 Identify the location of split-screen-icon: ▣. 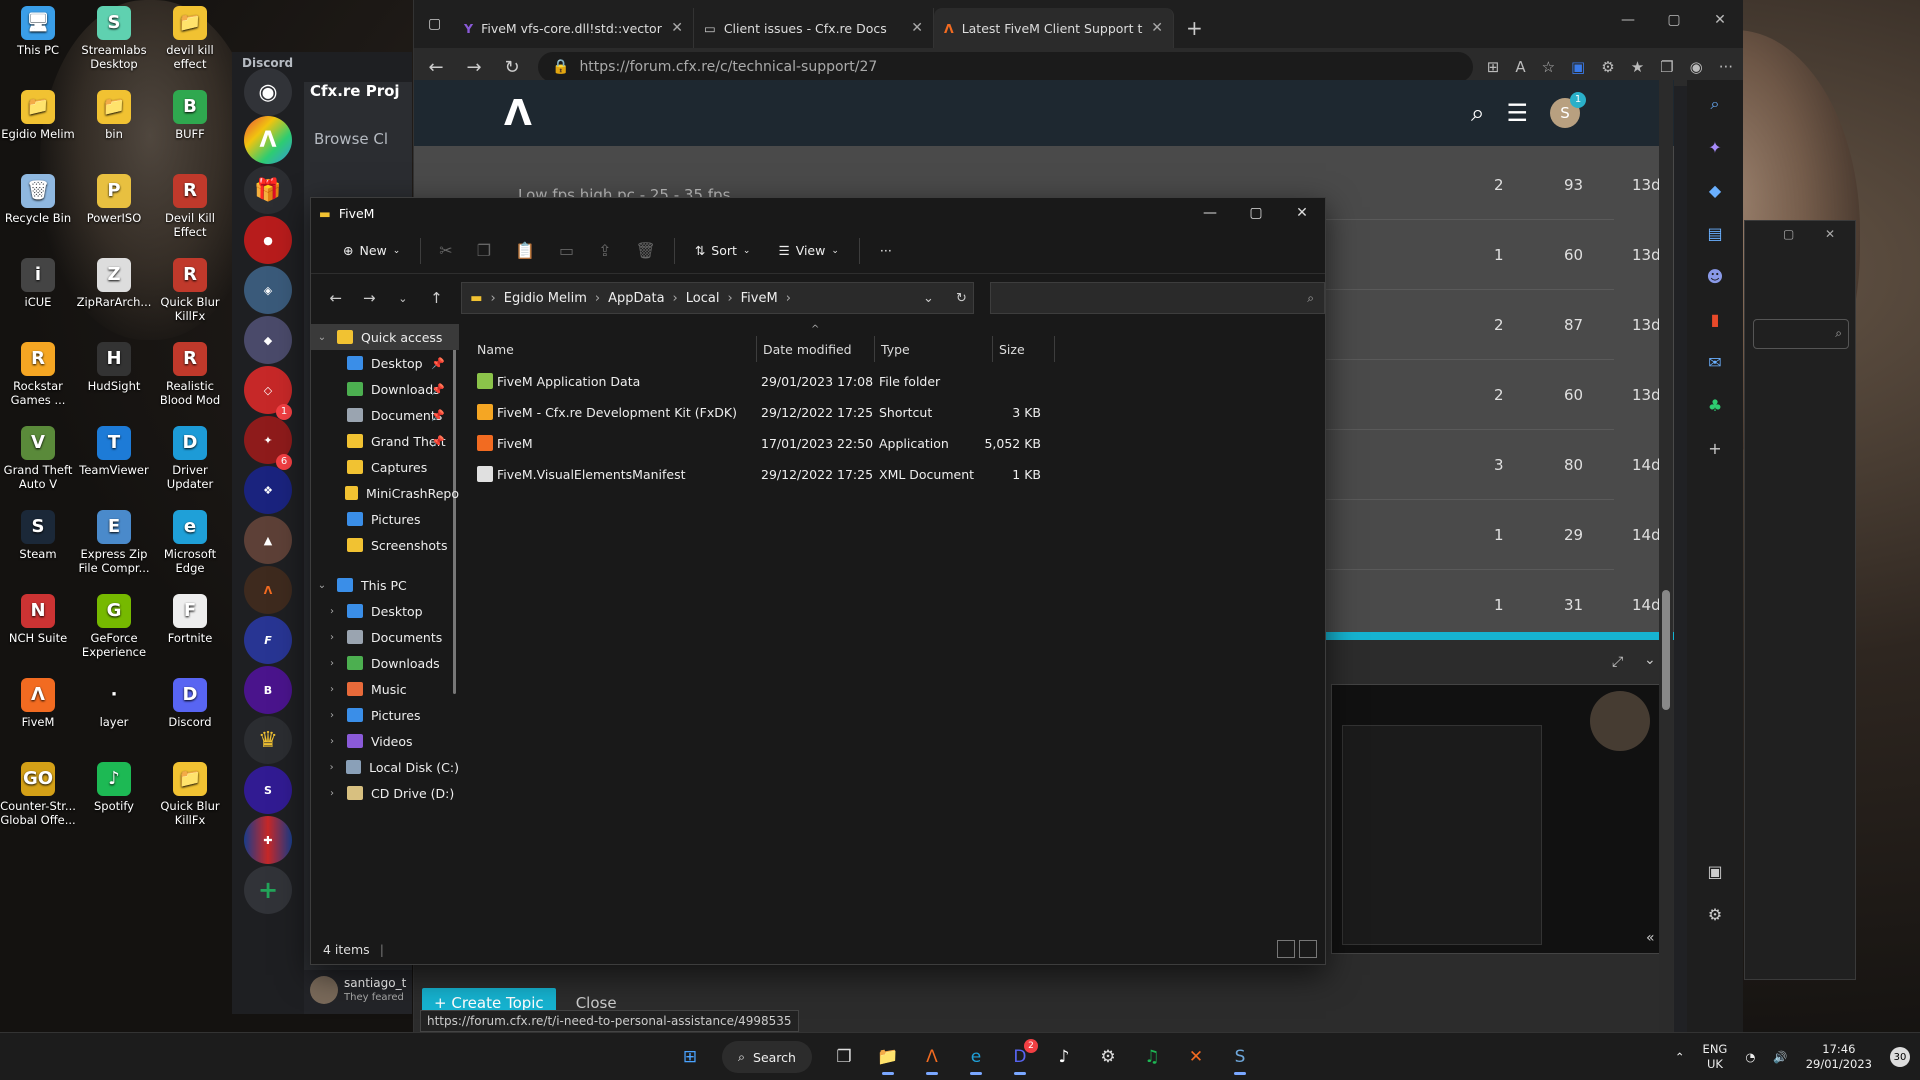
(1714, 871).